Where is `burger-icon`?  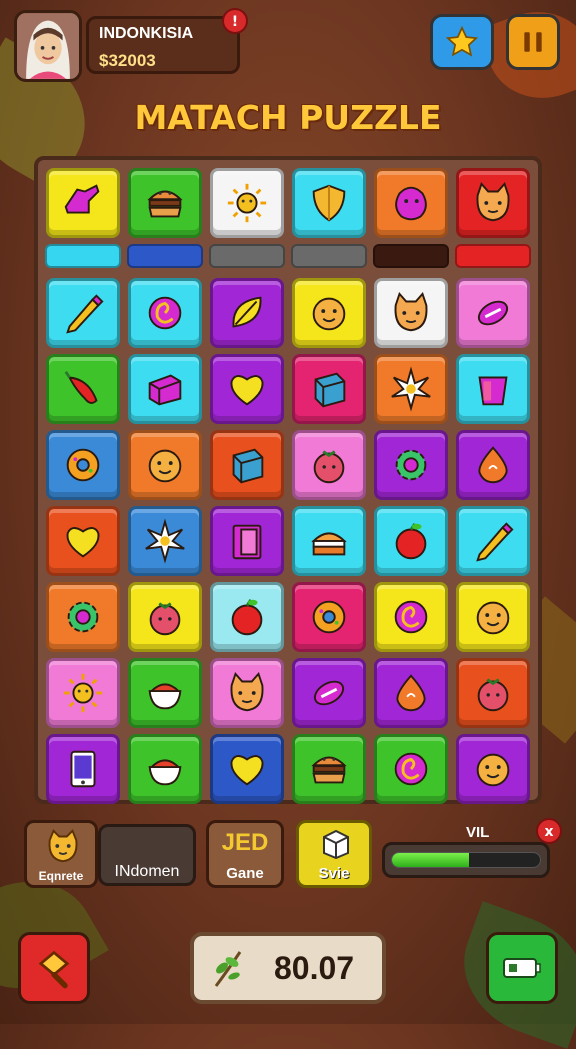
burger-icon is located at coordinates (165, 204).